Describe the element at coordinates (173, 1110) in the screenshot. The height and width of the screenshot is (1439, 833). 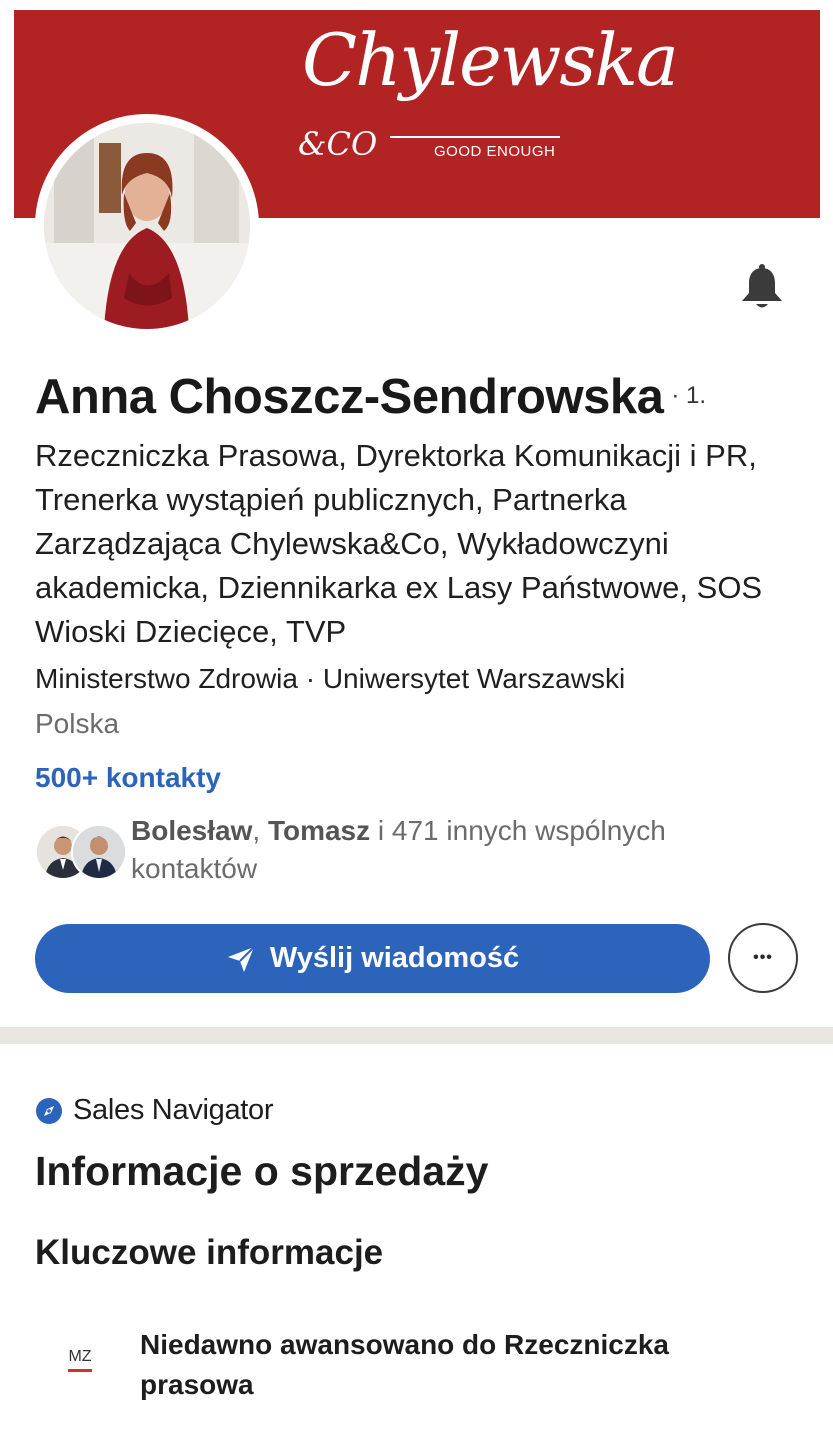
I see `sales-navigator-label: Sales Navigator` at that location.